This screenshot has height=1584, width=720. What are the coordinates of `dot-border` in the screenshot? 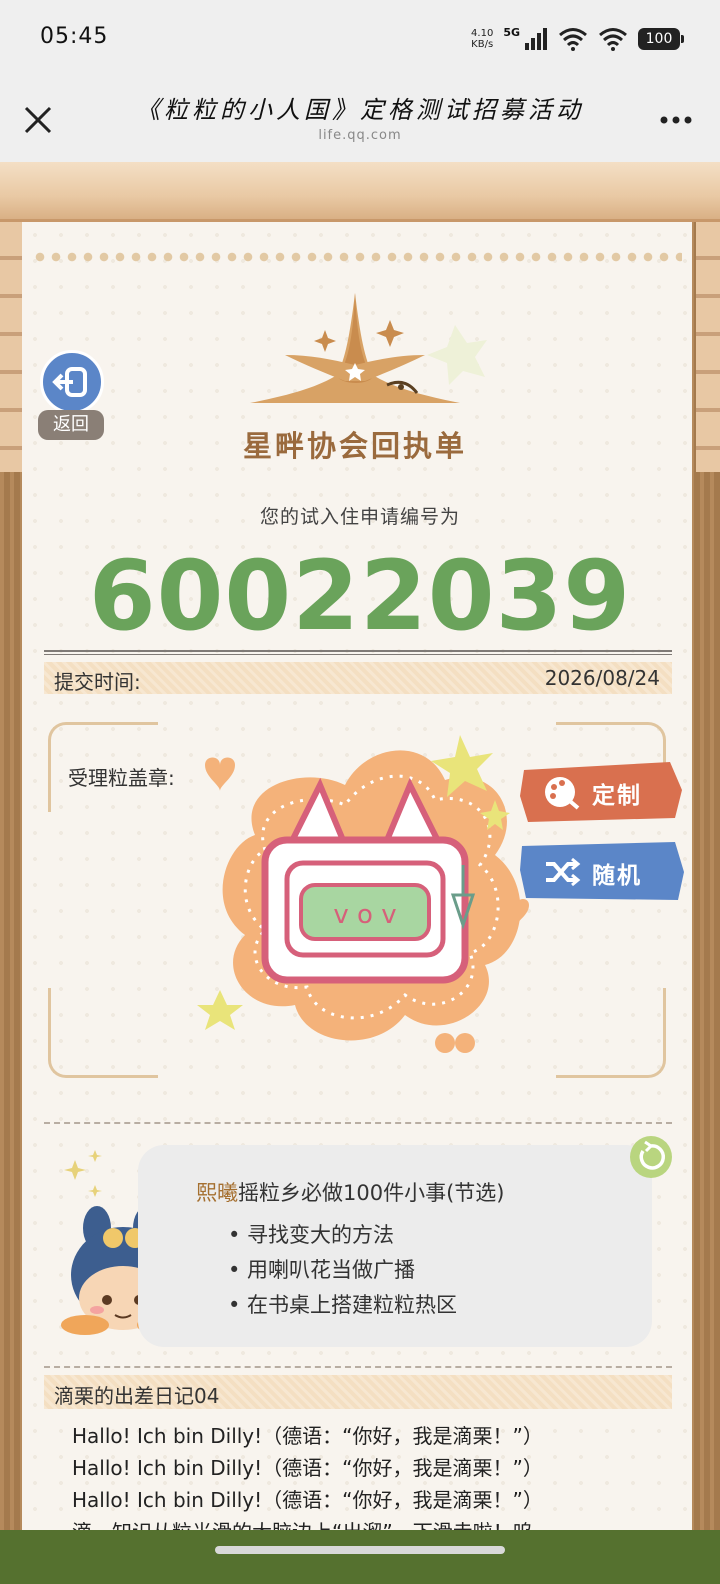 It's located at (357, 257).